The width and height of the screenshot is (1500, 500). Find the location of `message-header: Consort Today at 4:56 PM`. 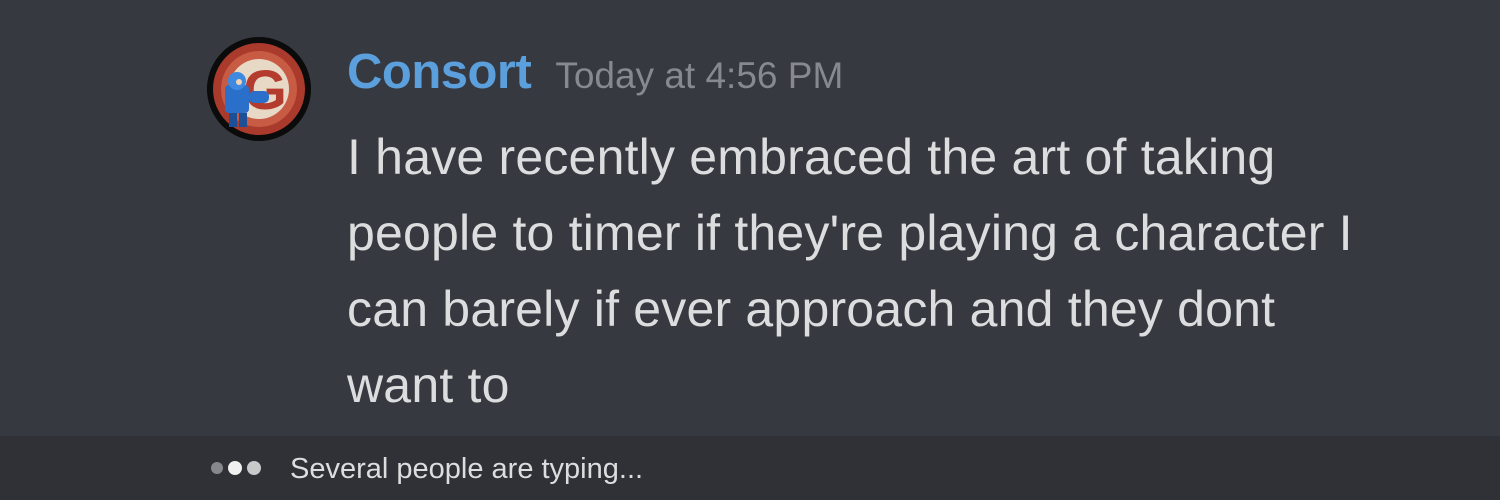

message-header: Consort Today at 4:56 PM is located at coordinates (595, 75).